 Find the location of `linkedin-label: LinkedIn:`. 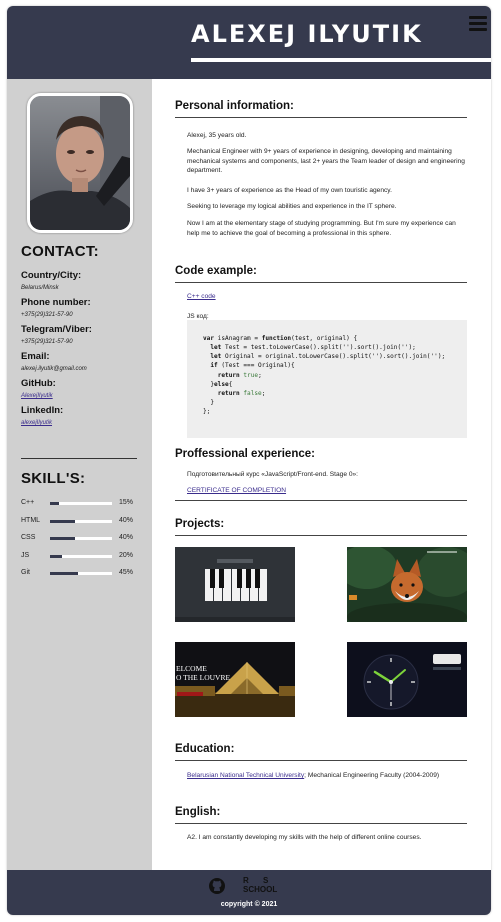

linkedin-label: LinkedIn: is located at coordinates (42, 410).